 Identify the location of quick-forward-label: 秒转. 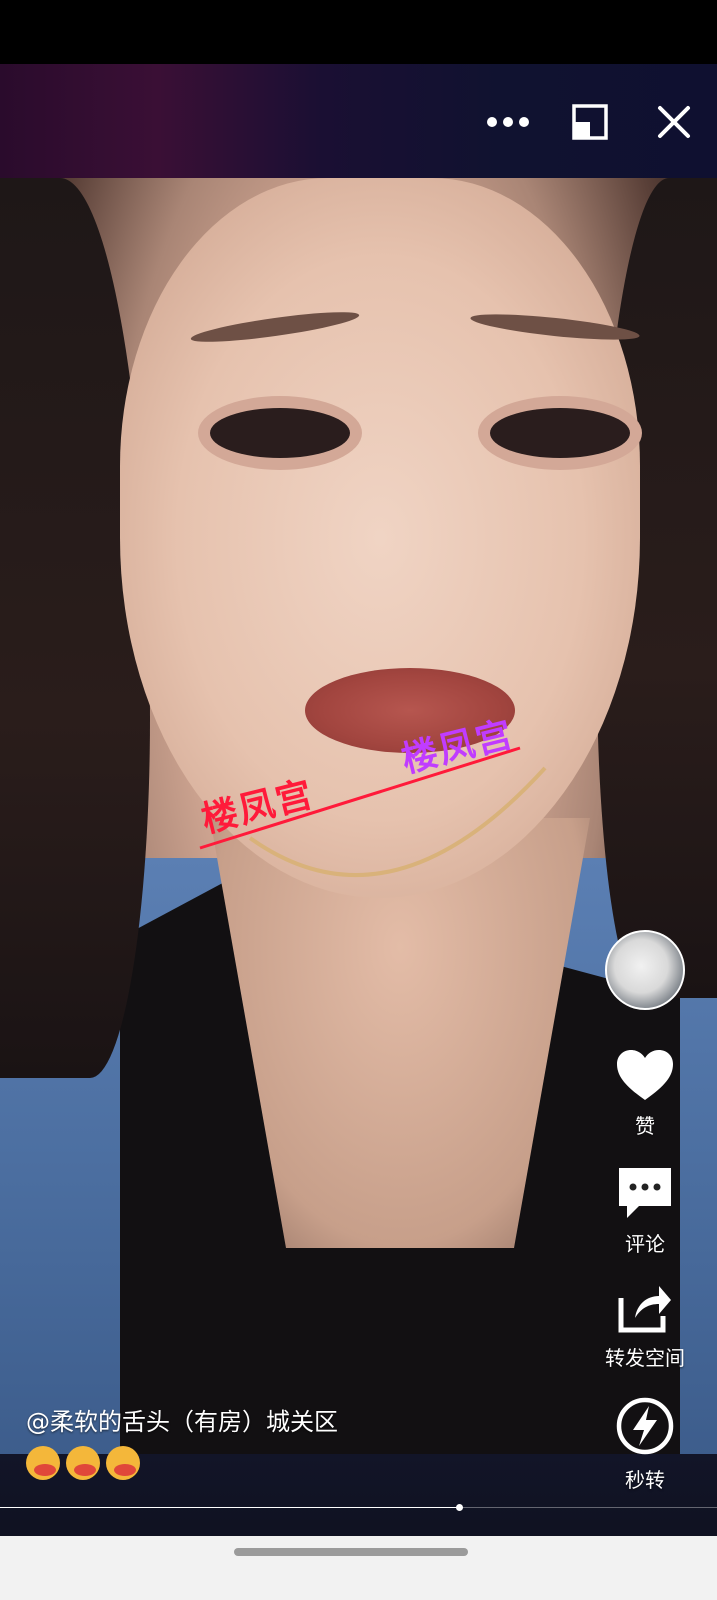
(645, 1480).